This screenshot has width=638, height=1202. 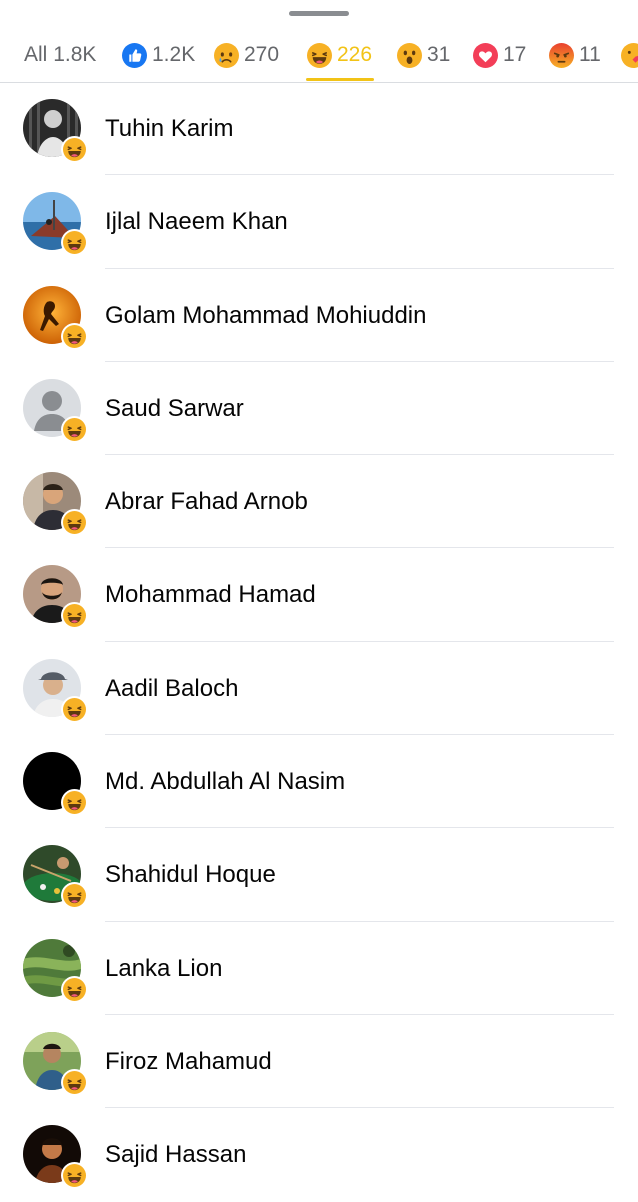 I want to click on list-item: Aadil Baloch, so click(x=319, y=689).